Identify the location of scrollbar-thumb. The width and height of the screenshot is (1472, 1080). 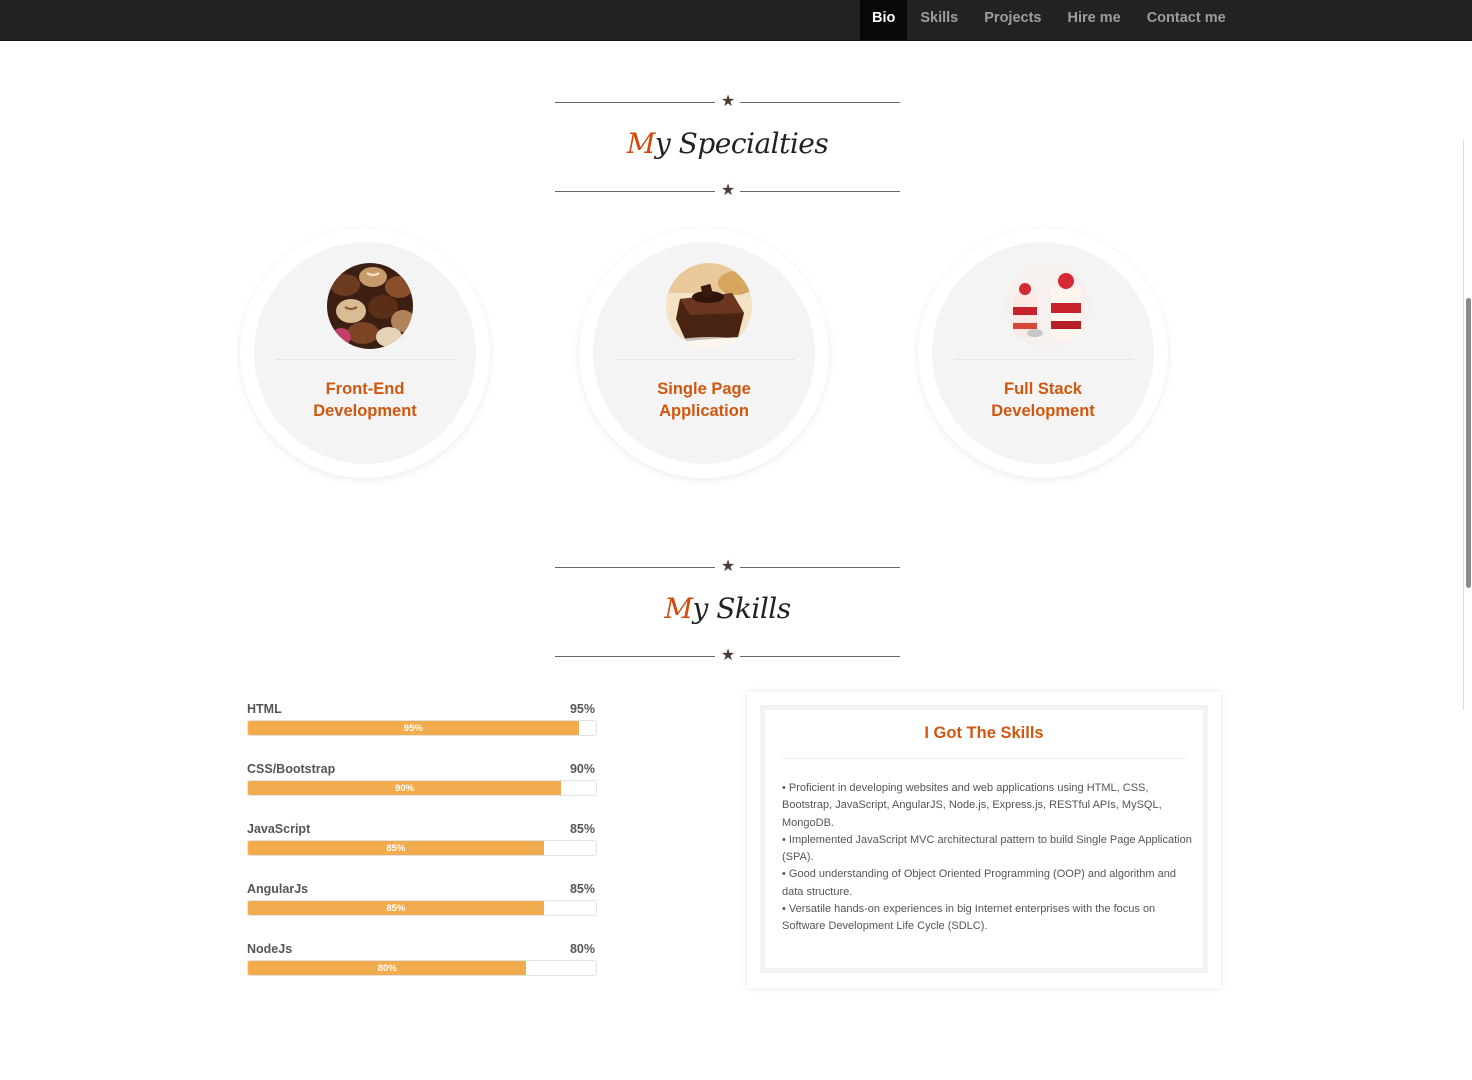
(1468, 443).